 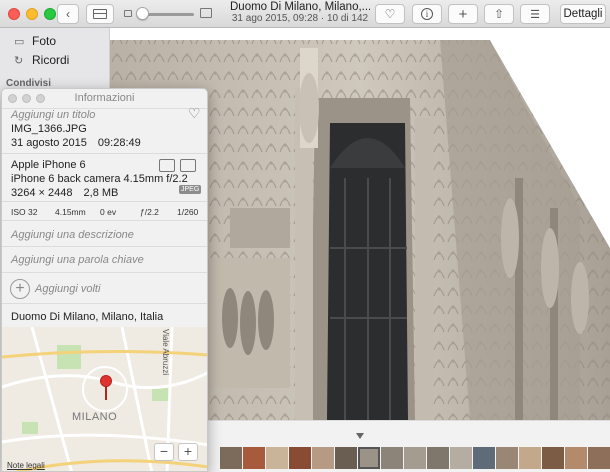 I want to click on adjust-icon: ☰, so click(x=535, y=14).